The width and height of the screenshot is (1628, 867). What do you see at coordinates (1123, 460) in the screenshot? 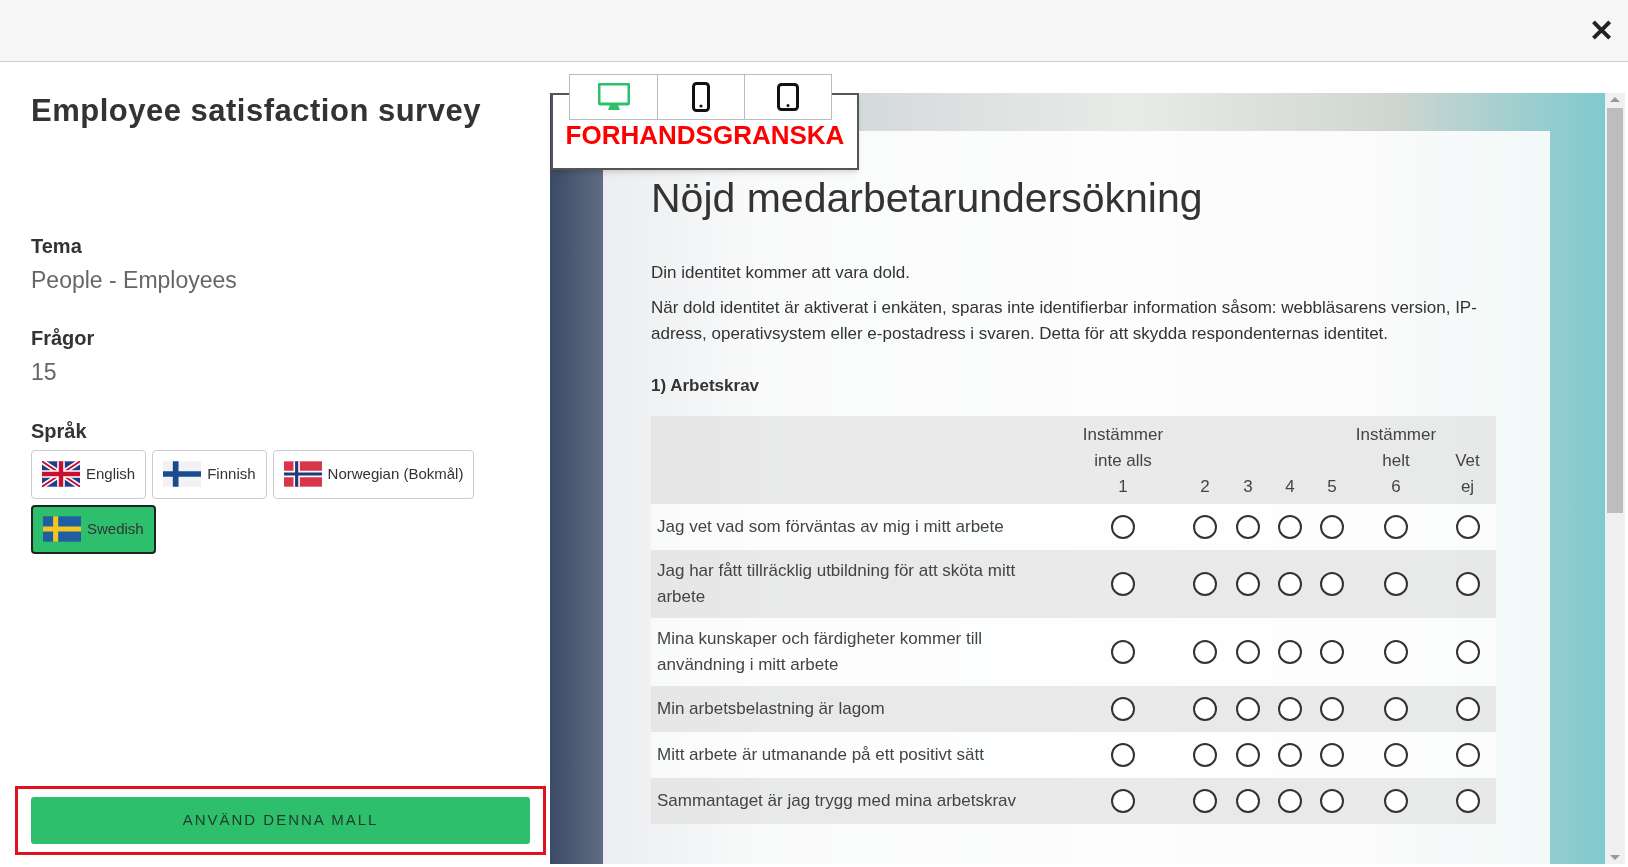
I see `column-header: Instämmer inte alls 1` at bounding box center [1123, 460].